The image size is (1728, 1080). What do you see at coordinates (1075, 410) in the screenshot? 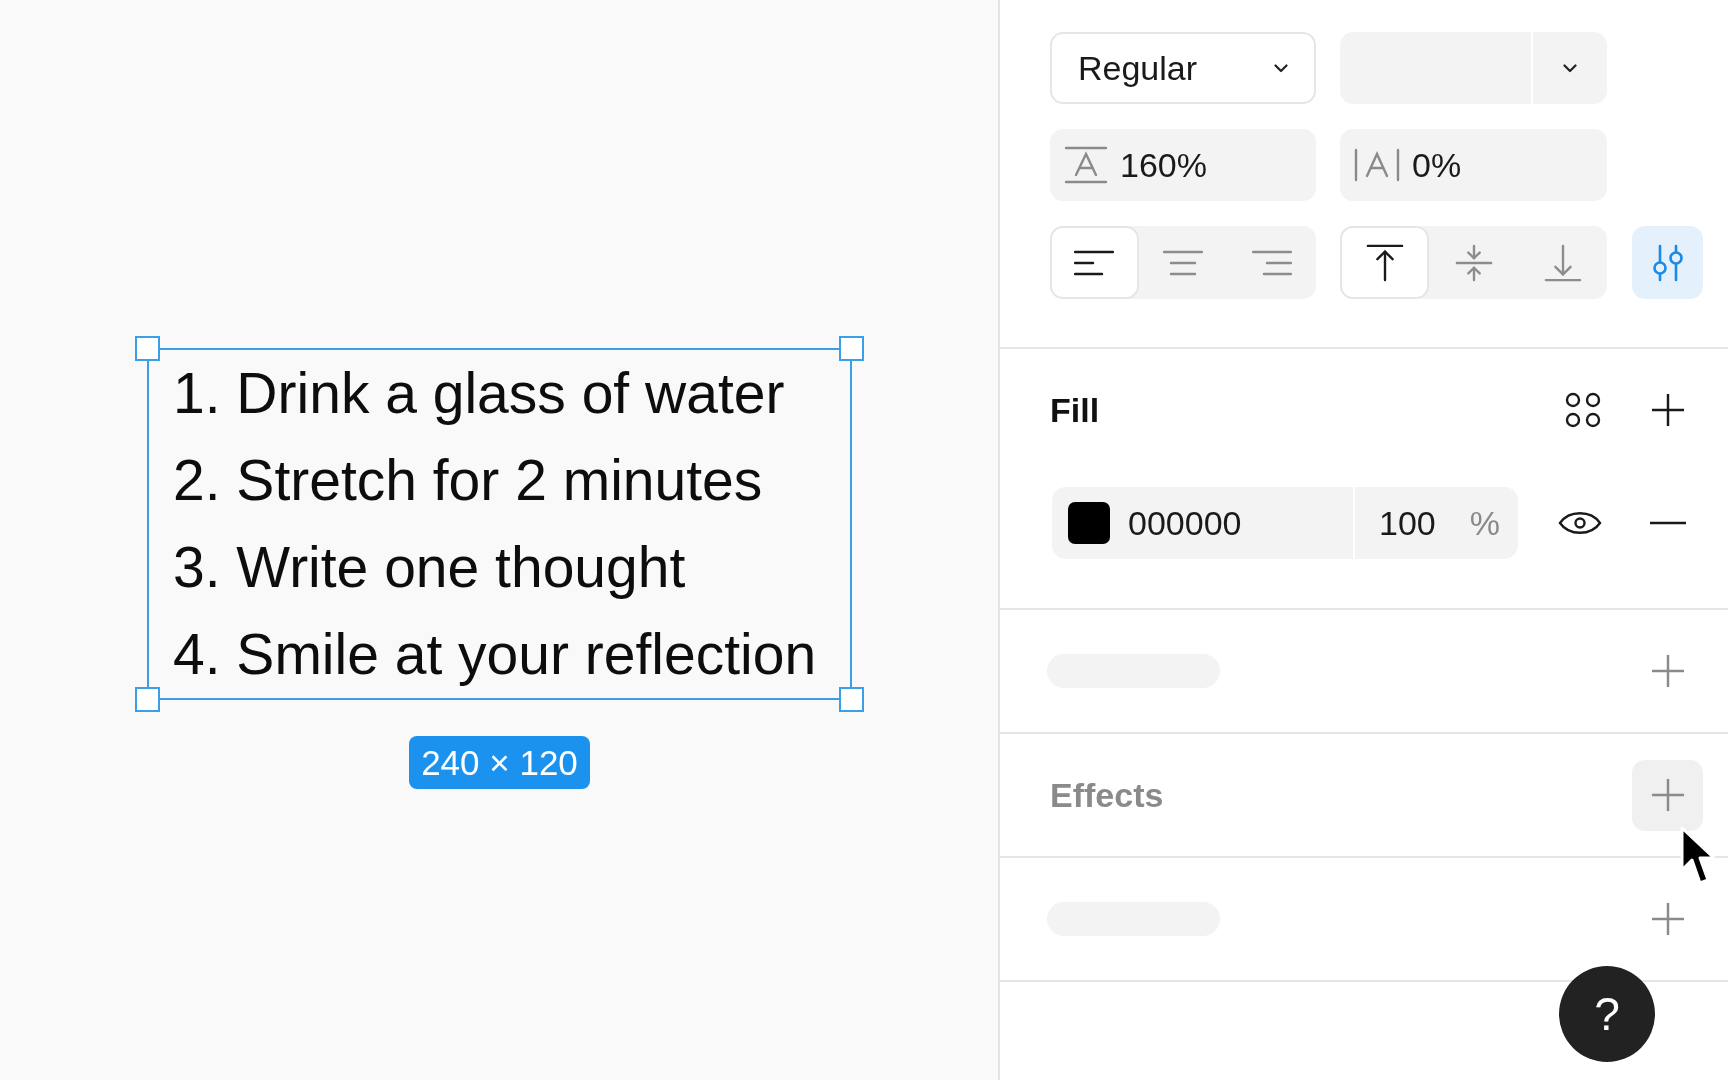
I see `section-title: Fill` at bounding box center [1075, 410].